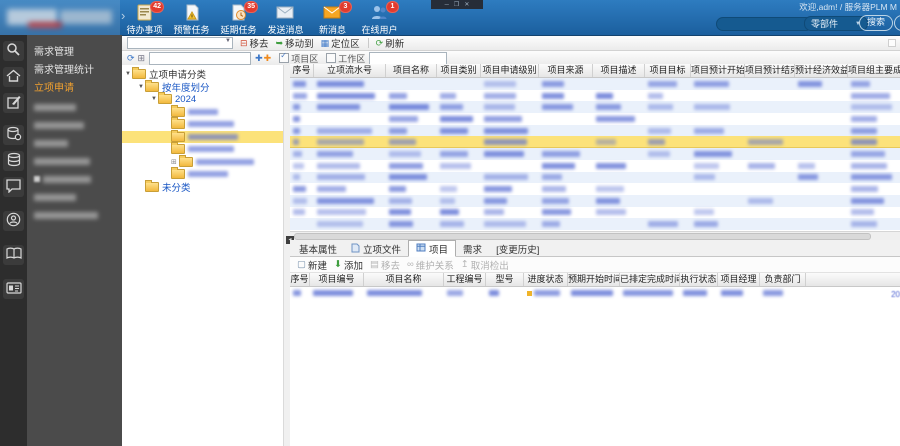 The width and height of the screenshot is (900, 446). I want to click on column-header-11: 预计经济效益, so click(821, 70).